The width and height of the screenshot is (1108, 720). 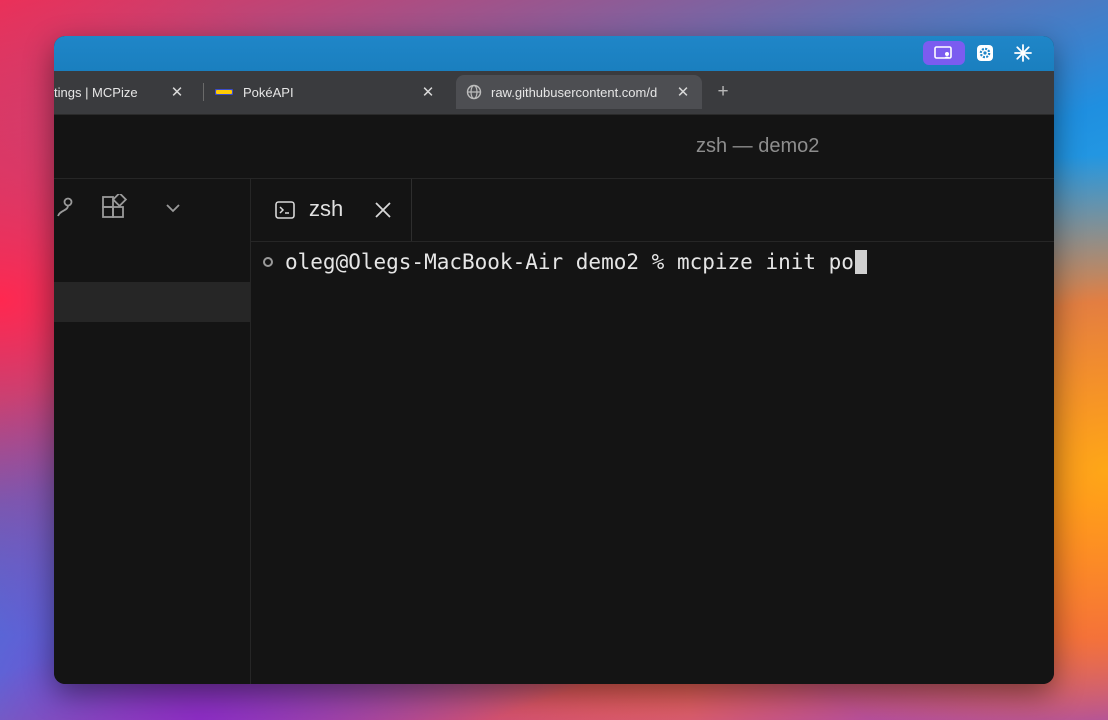 What do you see at coordinates (765, 262) in the screenshot?
I see `command-text: mcpize init po` at bounding box center [765, 262].